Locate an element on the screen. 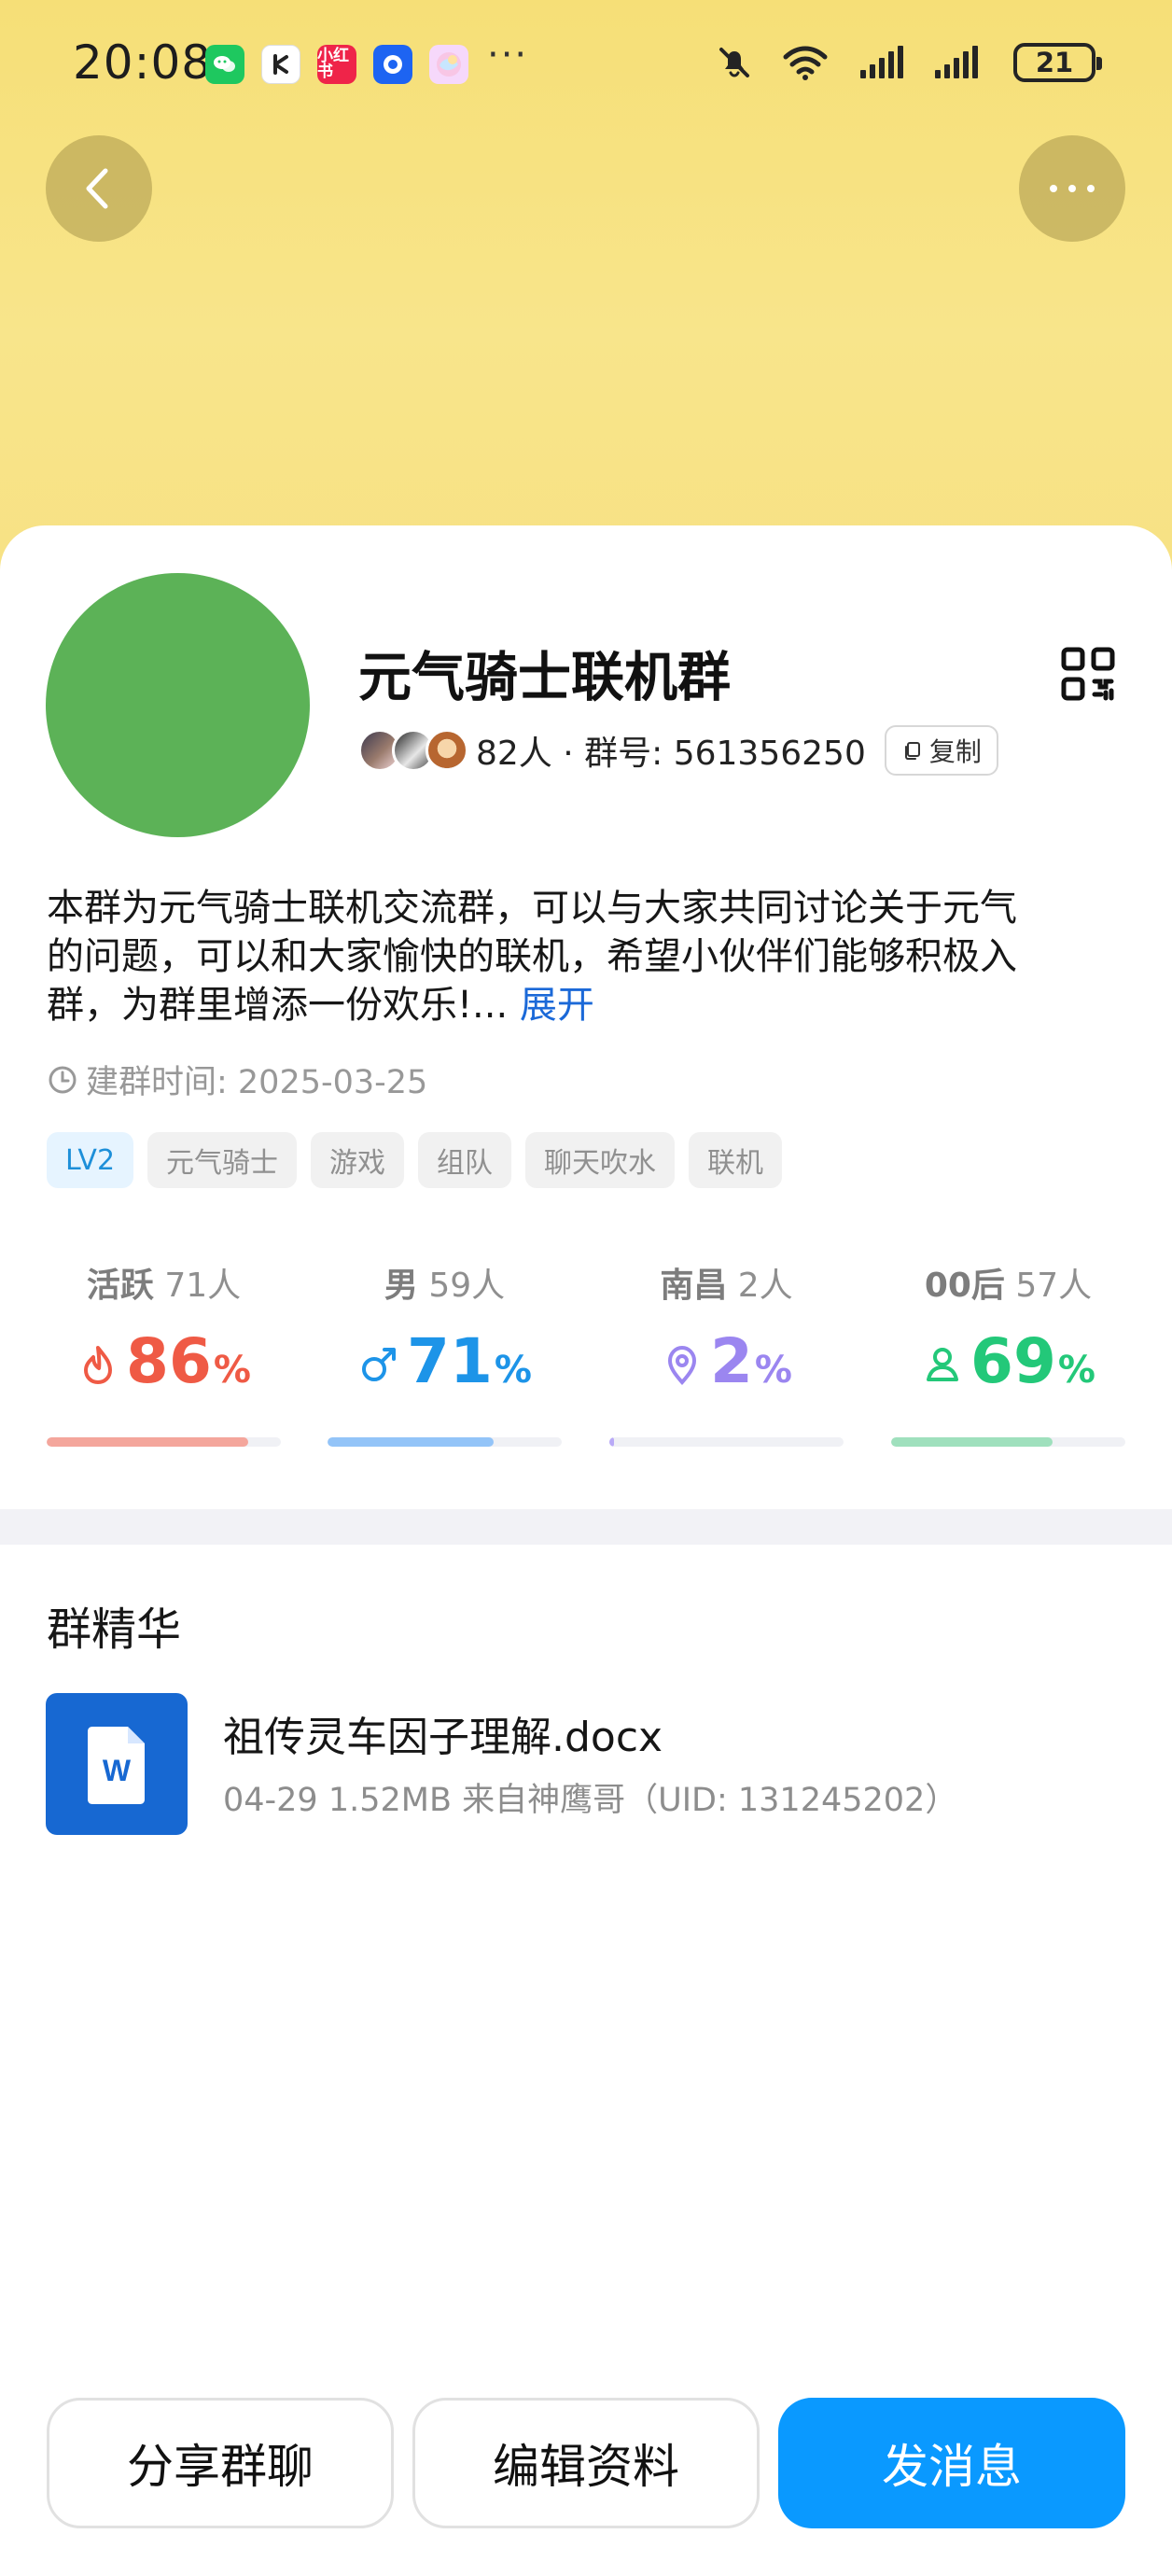 The width and height of the screenshot is (1172, 2576). clock-icon is located at coordinates (63, 1079).